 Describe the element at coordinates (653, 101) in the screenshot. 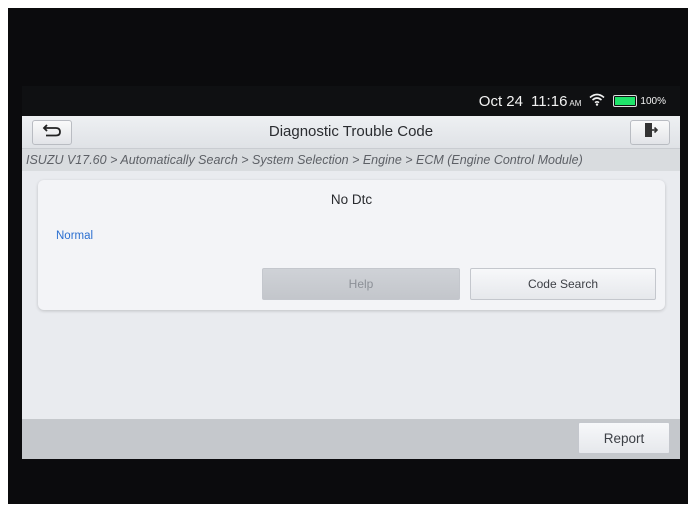

I see `battery-level: 100%` at that location.